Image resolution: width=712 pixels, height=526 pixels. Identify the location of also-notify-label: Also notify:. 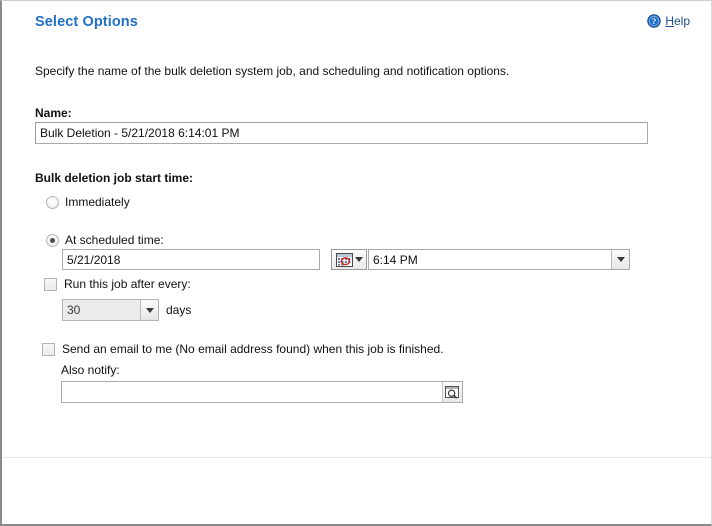
(90, 370).